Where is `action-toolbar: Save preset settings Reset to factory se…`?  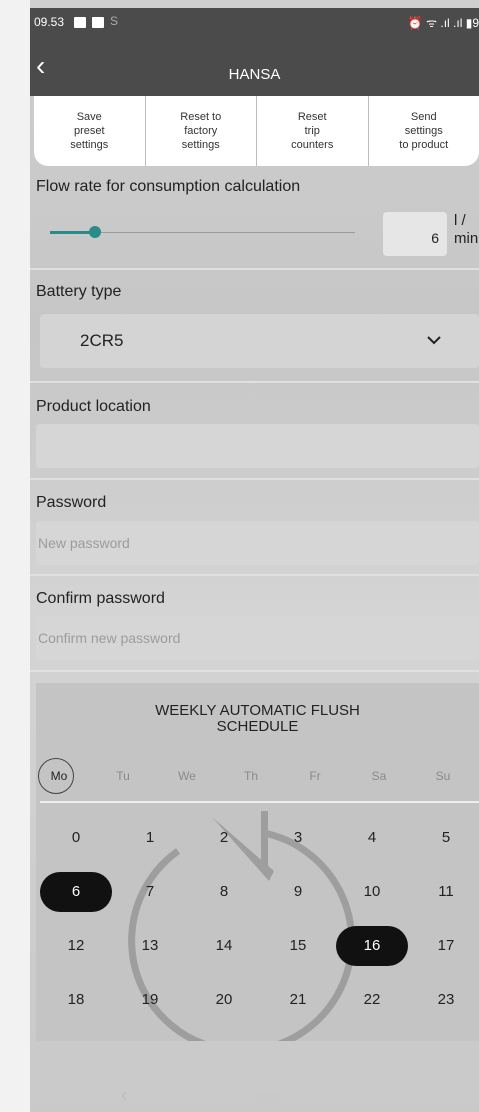 action-toolbar: Save preset settings Reset to factory se… is located at coordinates (256, 131).